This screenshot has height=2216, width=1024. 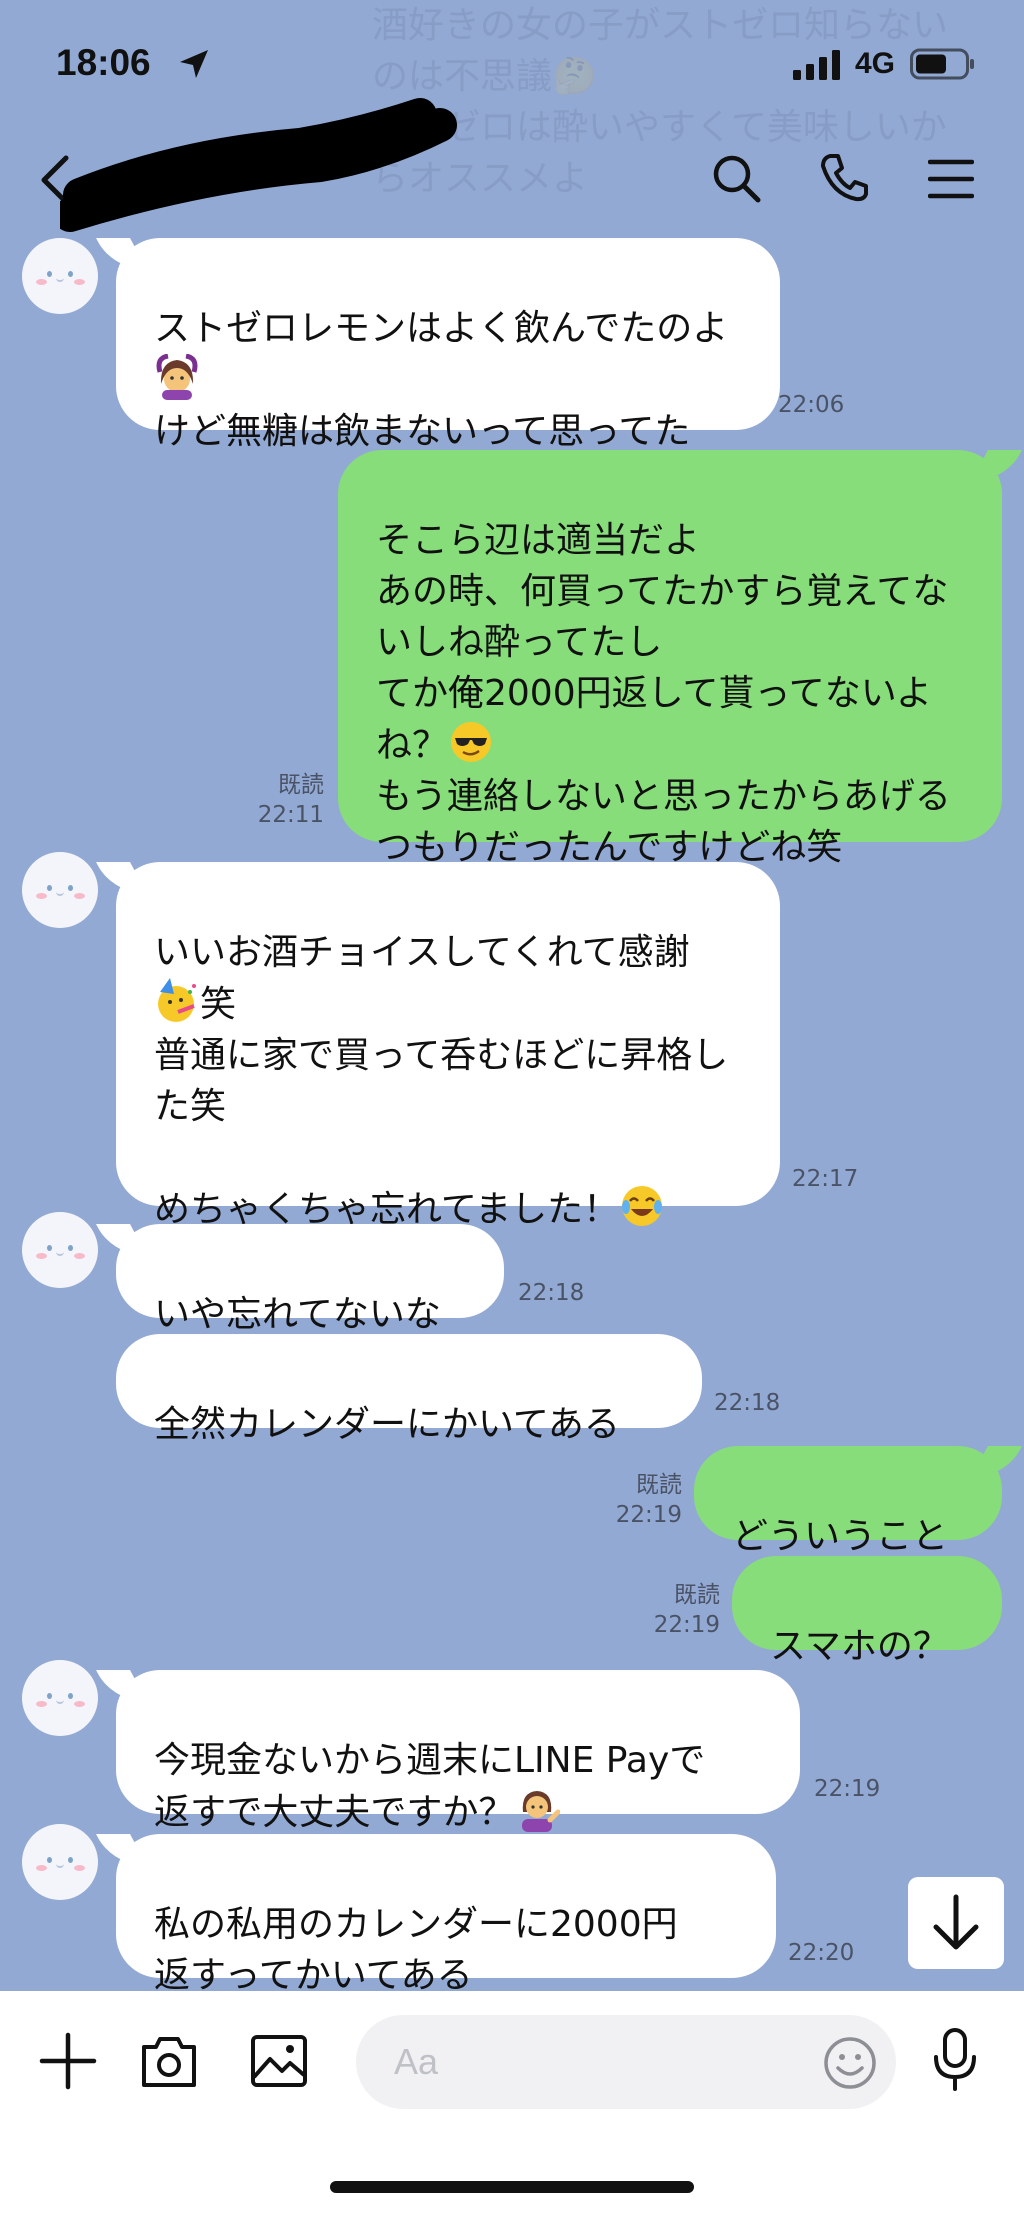 I want to click on message-bubble: 今現金ないから週末にLINE Payで 返すで大丈夫ですか？, so click(x=458, y=1751).